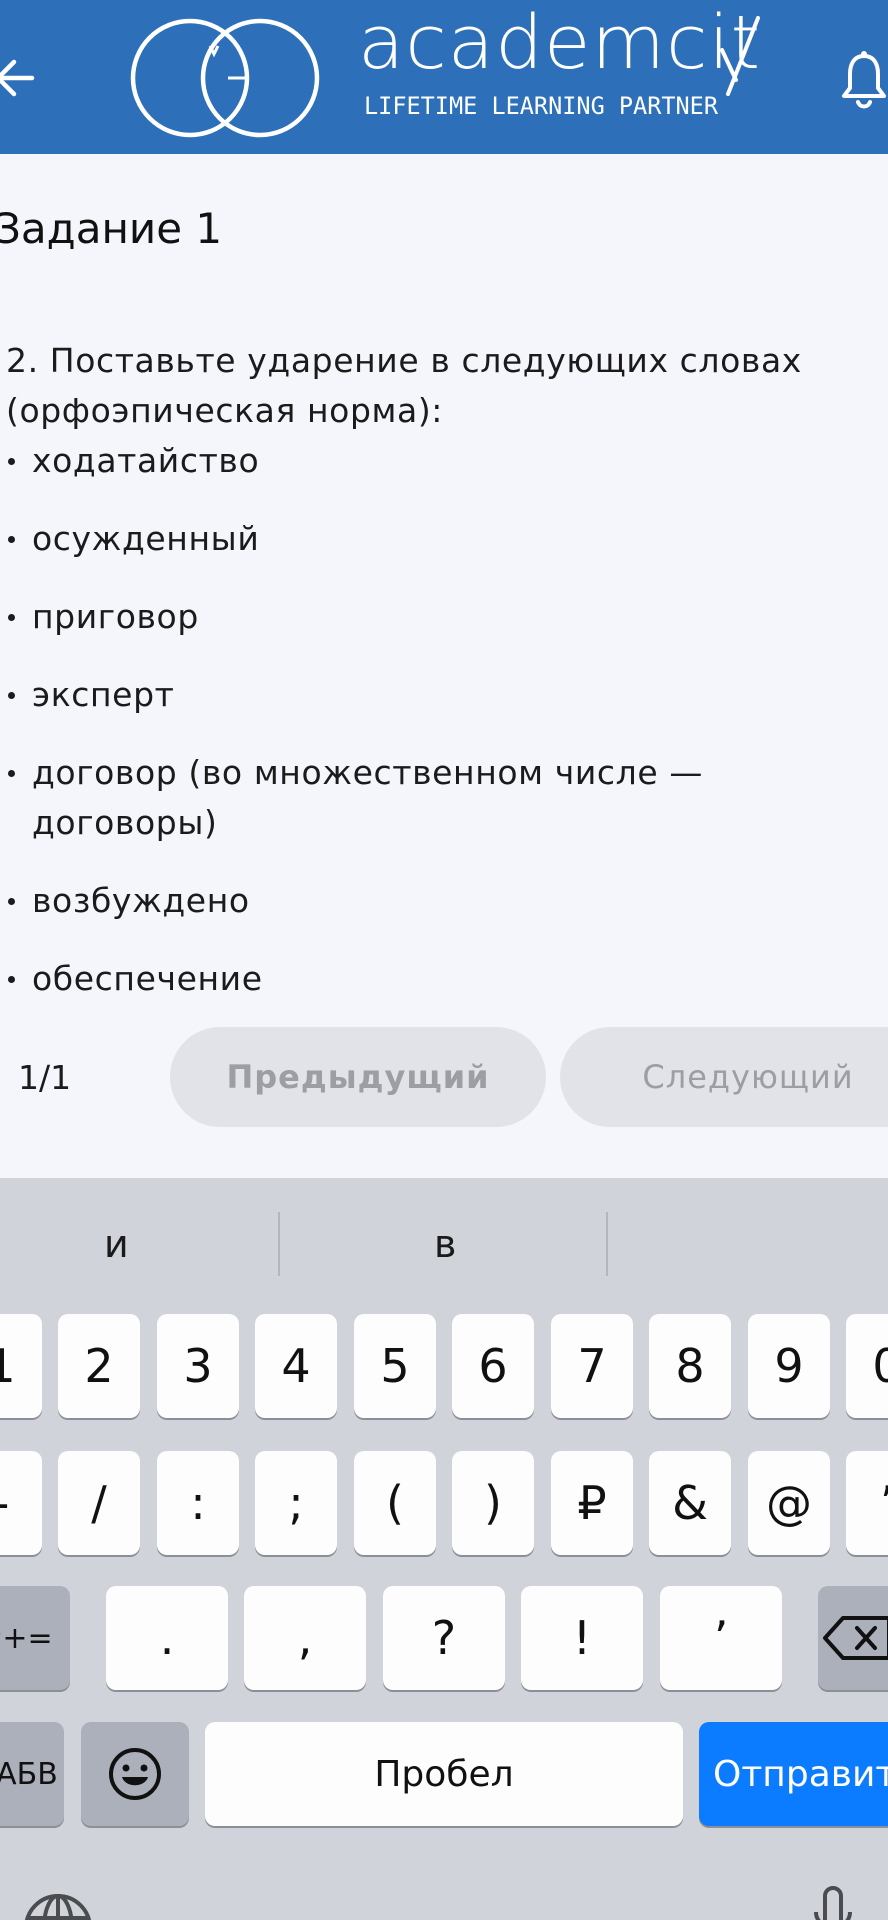  I want to click on app-header: academcit LIFETIME LEARNING PARTNER, so click(444, 77).